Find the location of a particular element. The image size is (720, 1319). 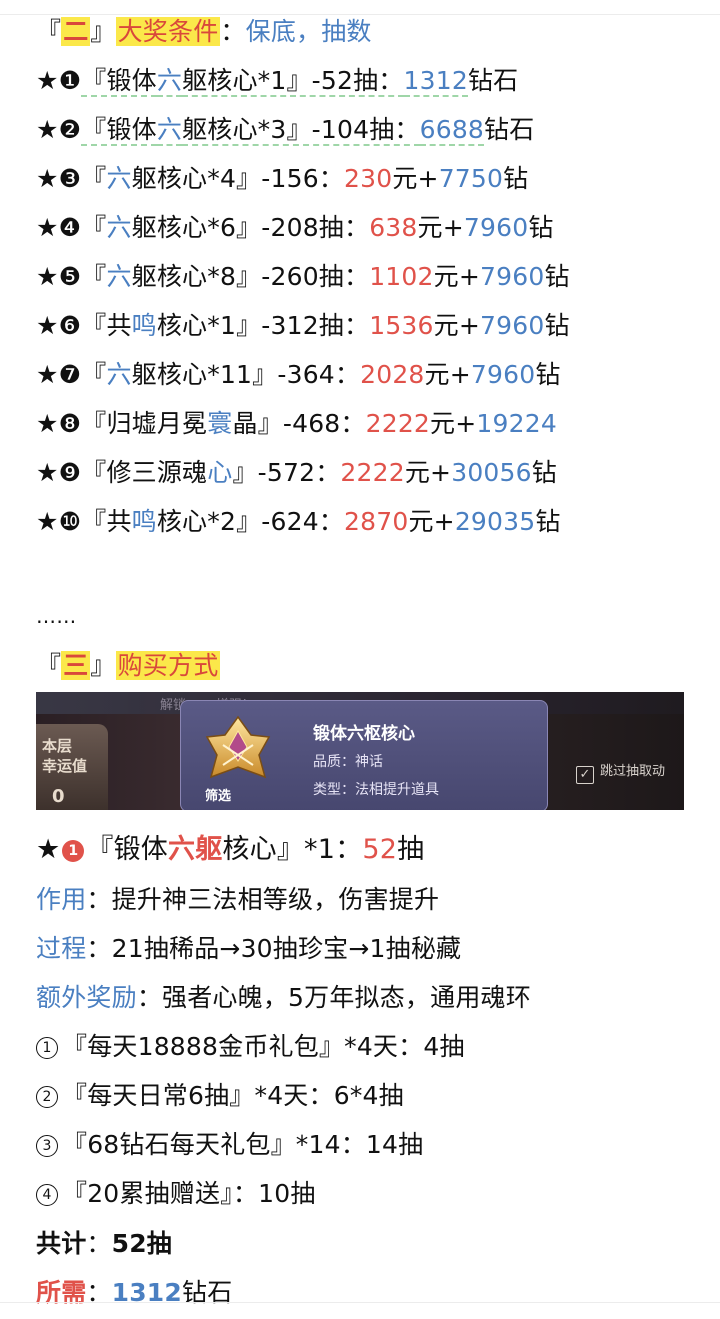

reward-row: ★❷『锻体六躯核心*3』-104抽：6688钻石 is located at coordinates (285, 130).